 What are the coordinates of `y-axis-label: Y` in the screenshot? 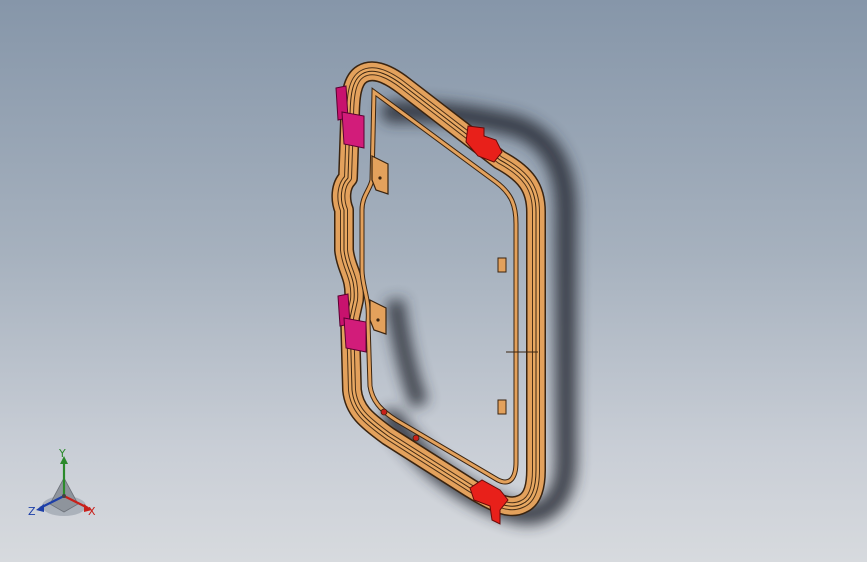 It's located at (62, 453).